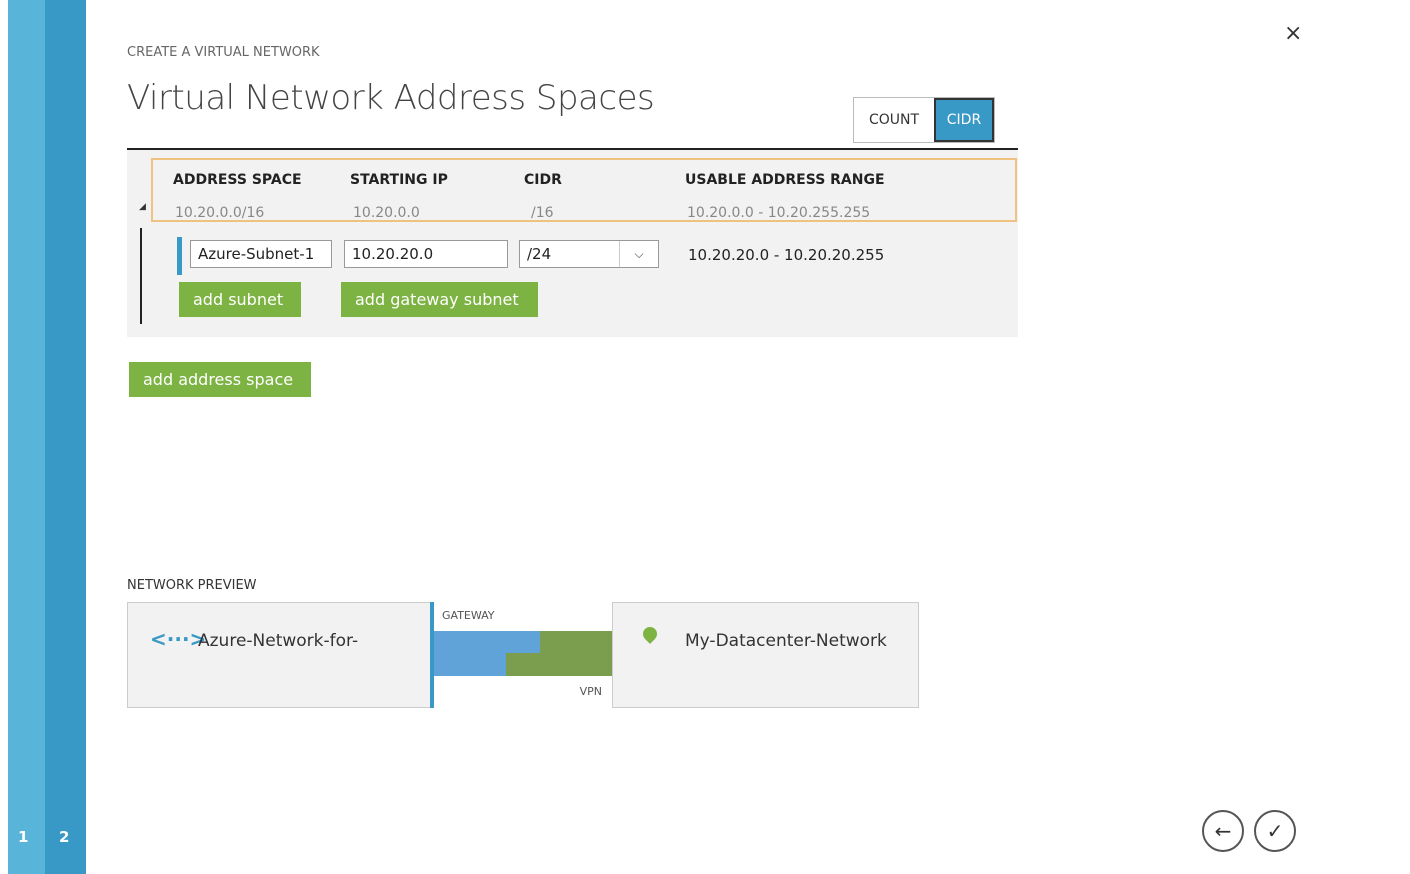  What do you see at coordinates (779, 213) in the screenshot?
I see `usable-range-value: 10.20.0.0 - 10.20.255.255` at bounding box center [779, 213].